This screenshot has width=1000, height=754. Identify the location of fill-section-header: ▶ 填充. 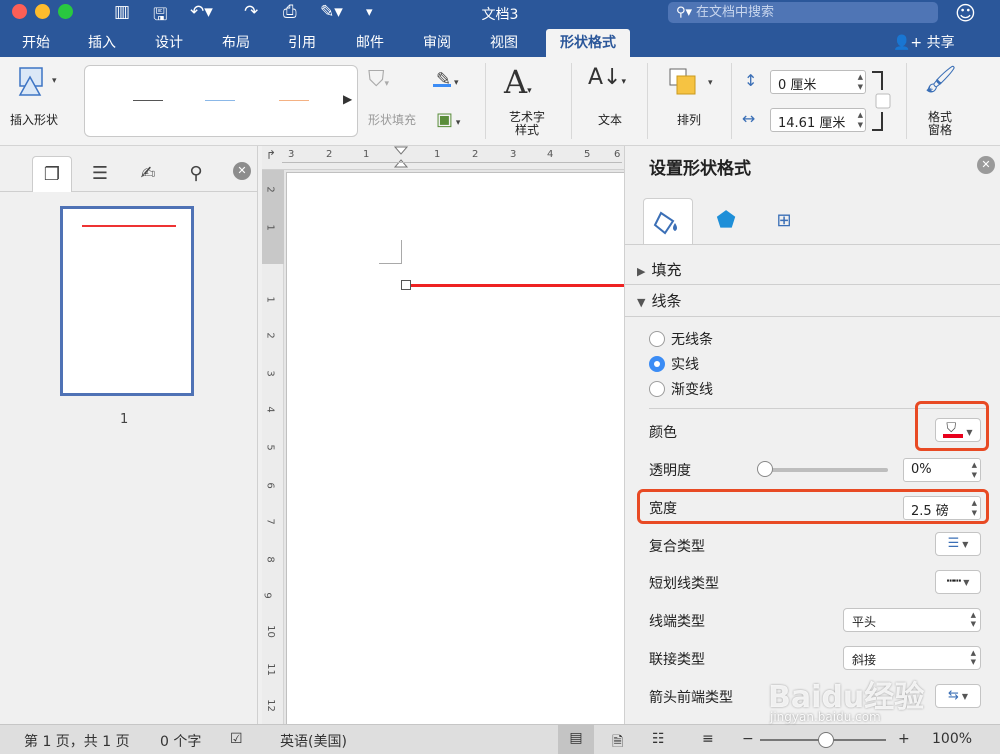
(659, 269).